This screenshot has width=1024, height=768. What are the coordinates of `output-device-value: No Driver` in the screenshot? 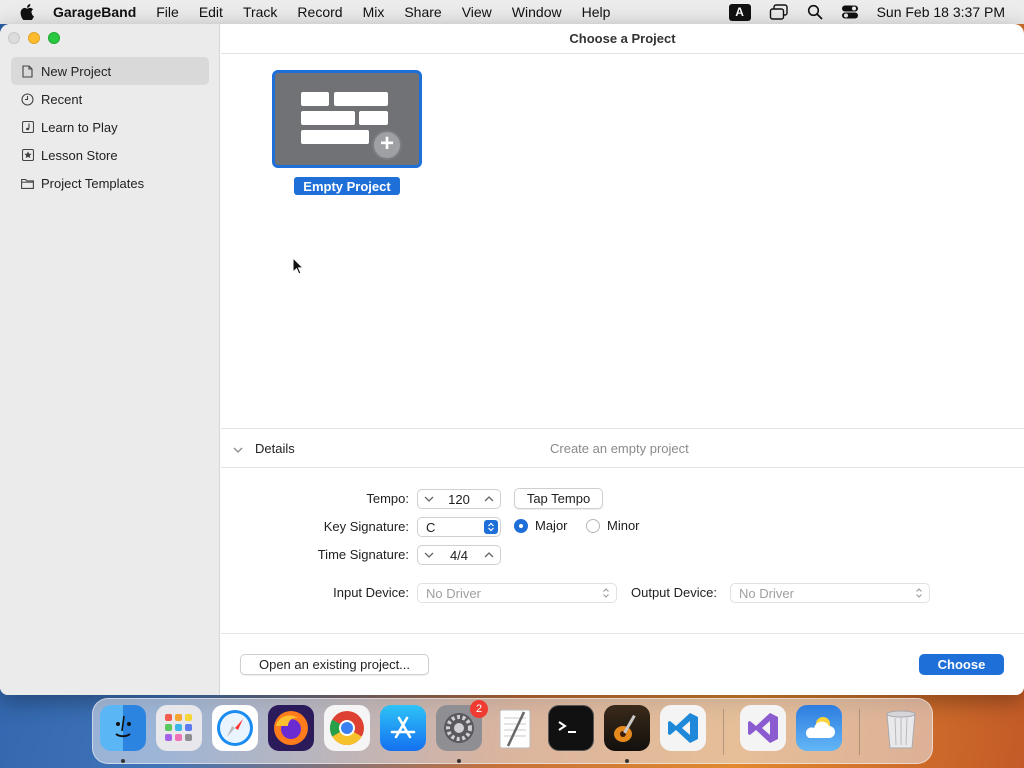 It's located at (766, 593).